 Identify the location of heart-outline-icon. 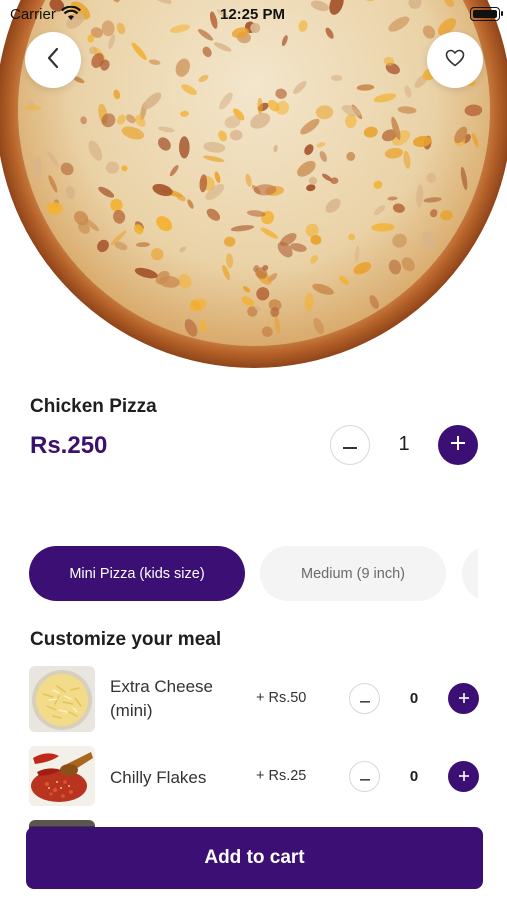
(455, 60).